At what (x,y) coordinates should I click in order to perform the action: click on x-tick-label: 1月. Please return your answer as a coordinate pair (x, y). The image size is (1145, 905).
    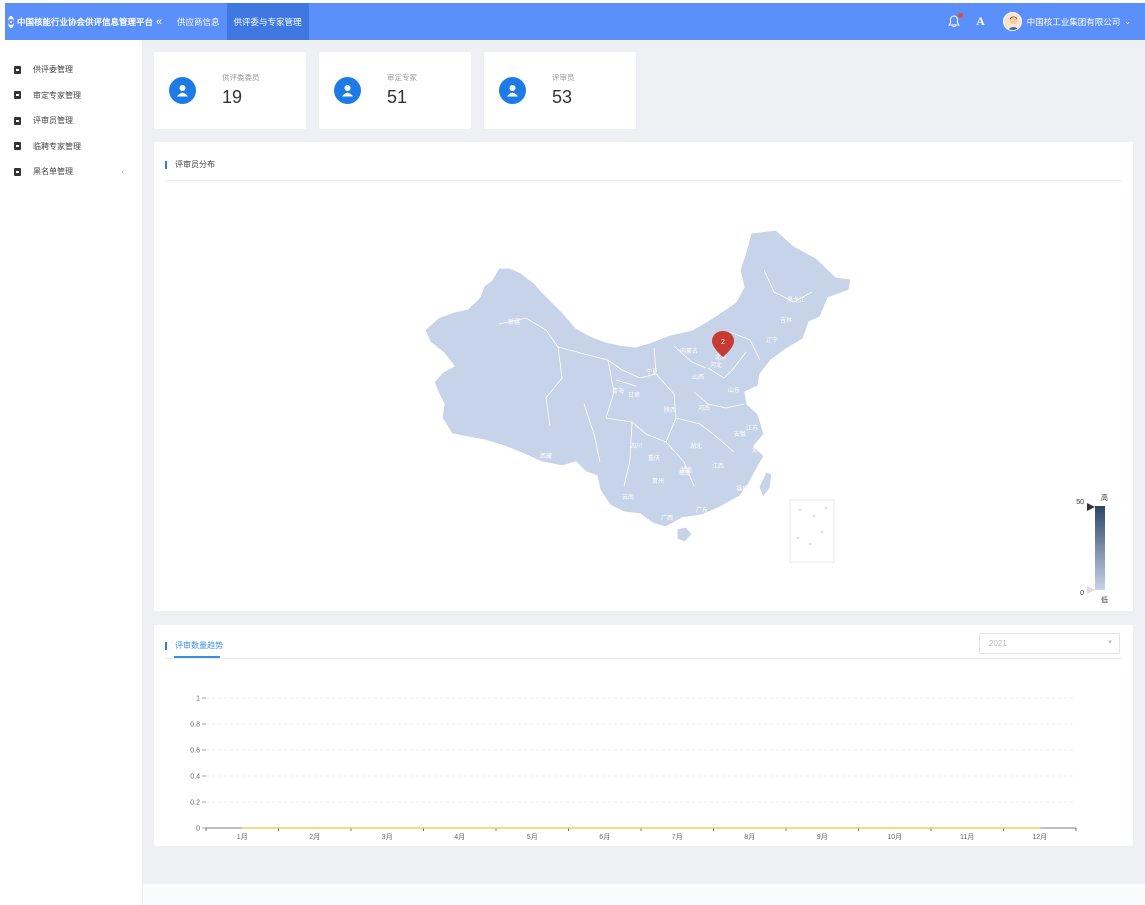
    Looking at the image, I should click on (242, 837).